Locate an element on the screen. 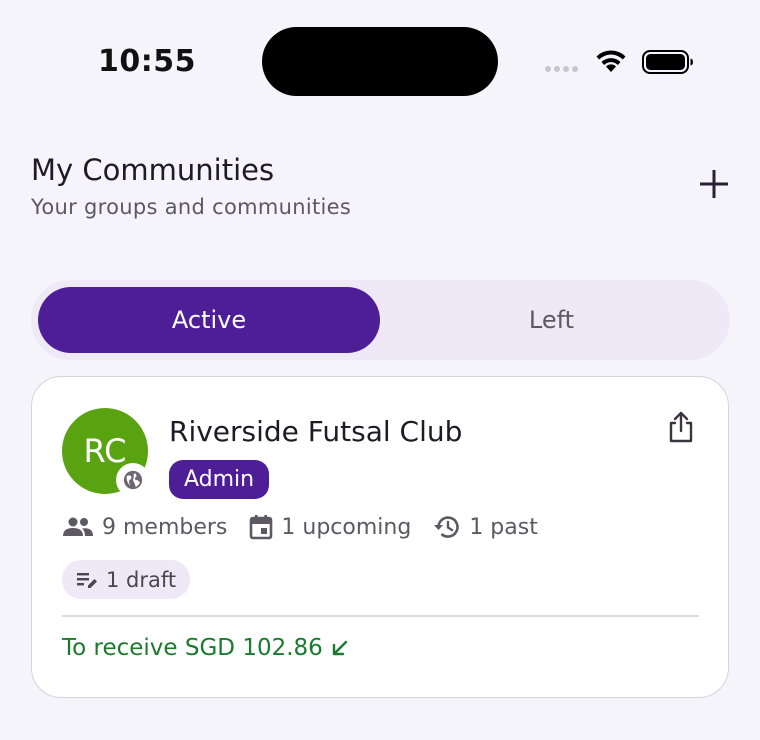 Image resolution: width=760 pixels, height=740 pixels. balance-summary: To receive SGD 102.86 is located at coordinates (205, 648).